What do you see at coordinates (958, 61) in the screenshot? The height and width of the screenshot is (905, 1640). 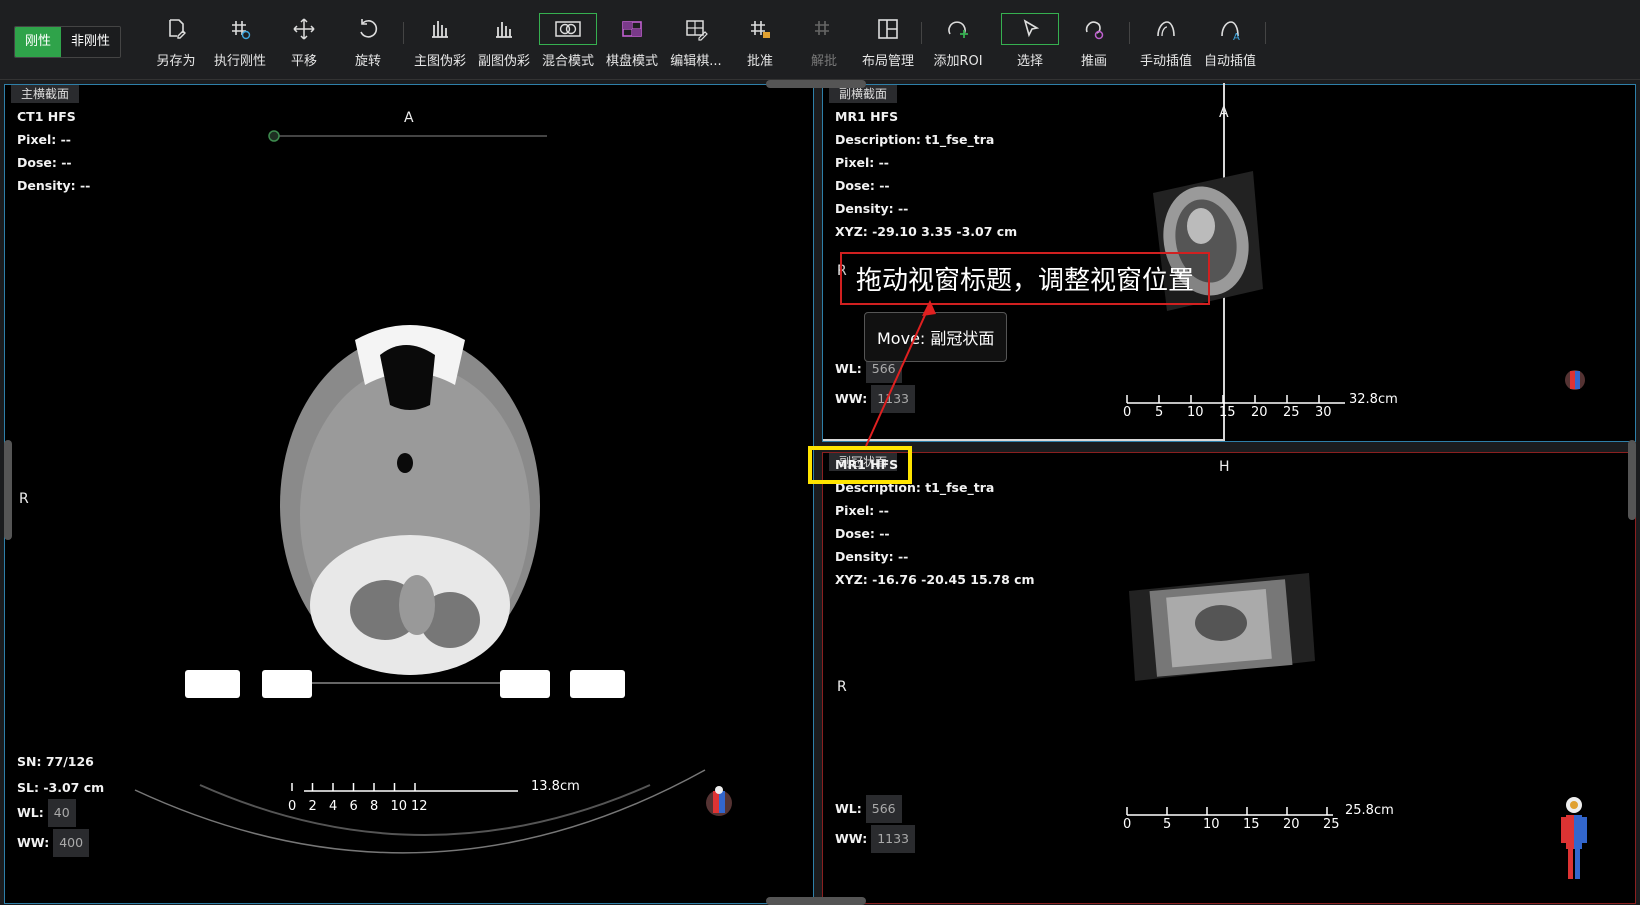 I see `add-roi-label: 添加ROI` at bounding box center [958, 61].